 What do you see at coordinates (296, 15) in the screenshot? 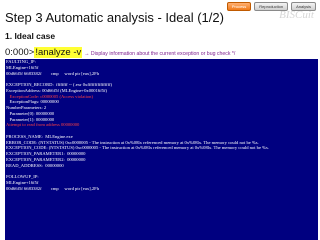
I see `logo-watermark: BISCuit` at bounding box center [296, 15].